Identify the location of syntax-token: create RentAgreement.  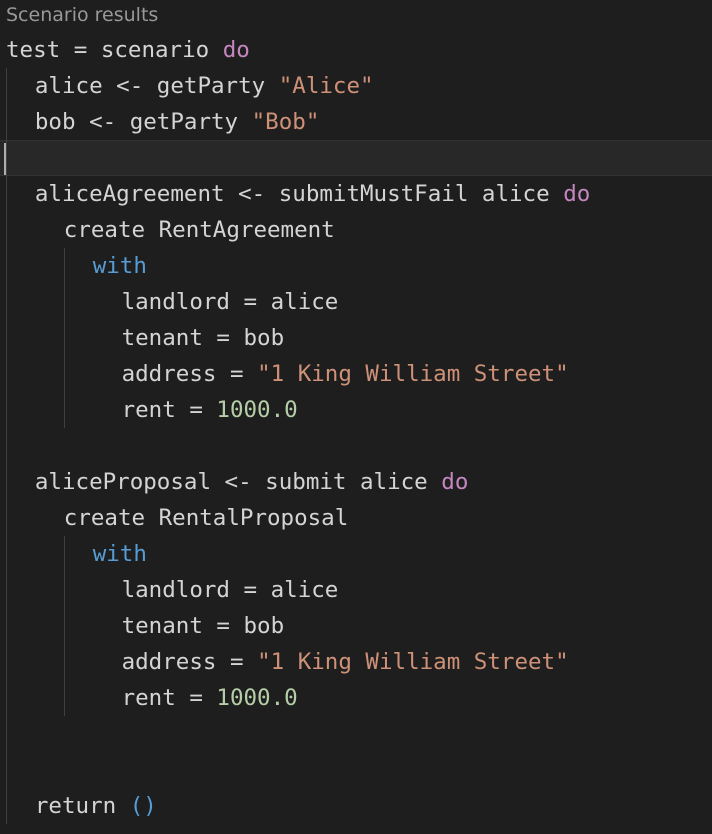
(199, 230).